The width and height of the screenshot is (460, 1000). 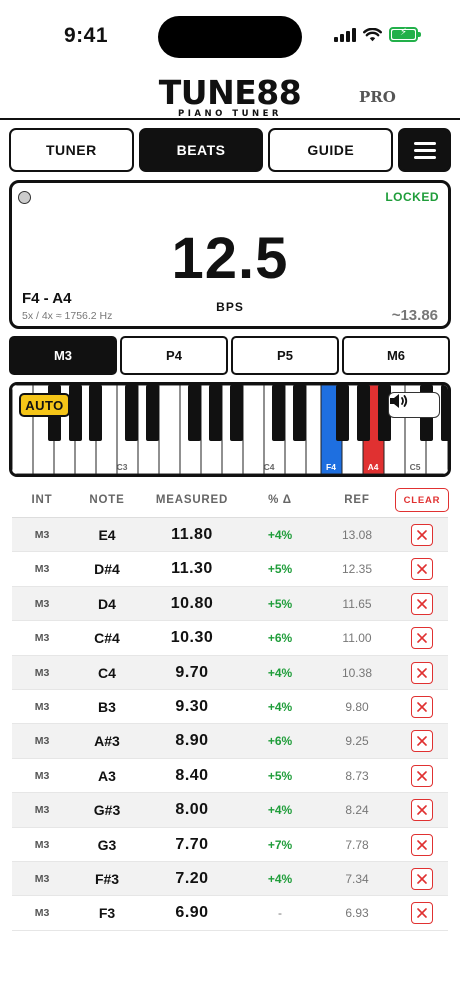 What do you see at coordinates (331, 467) in the screenshot?
I see `key-label-f4: F4` at bounding box center [331, 467].